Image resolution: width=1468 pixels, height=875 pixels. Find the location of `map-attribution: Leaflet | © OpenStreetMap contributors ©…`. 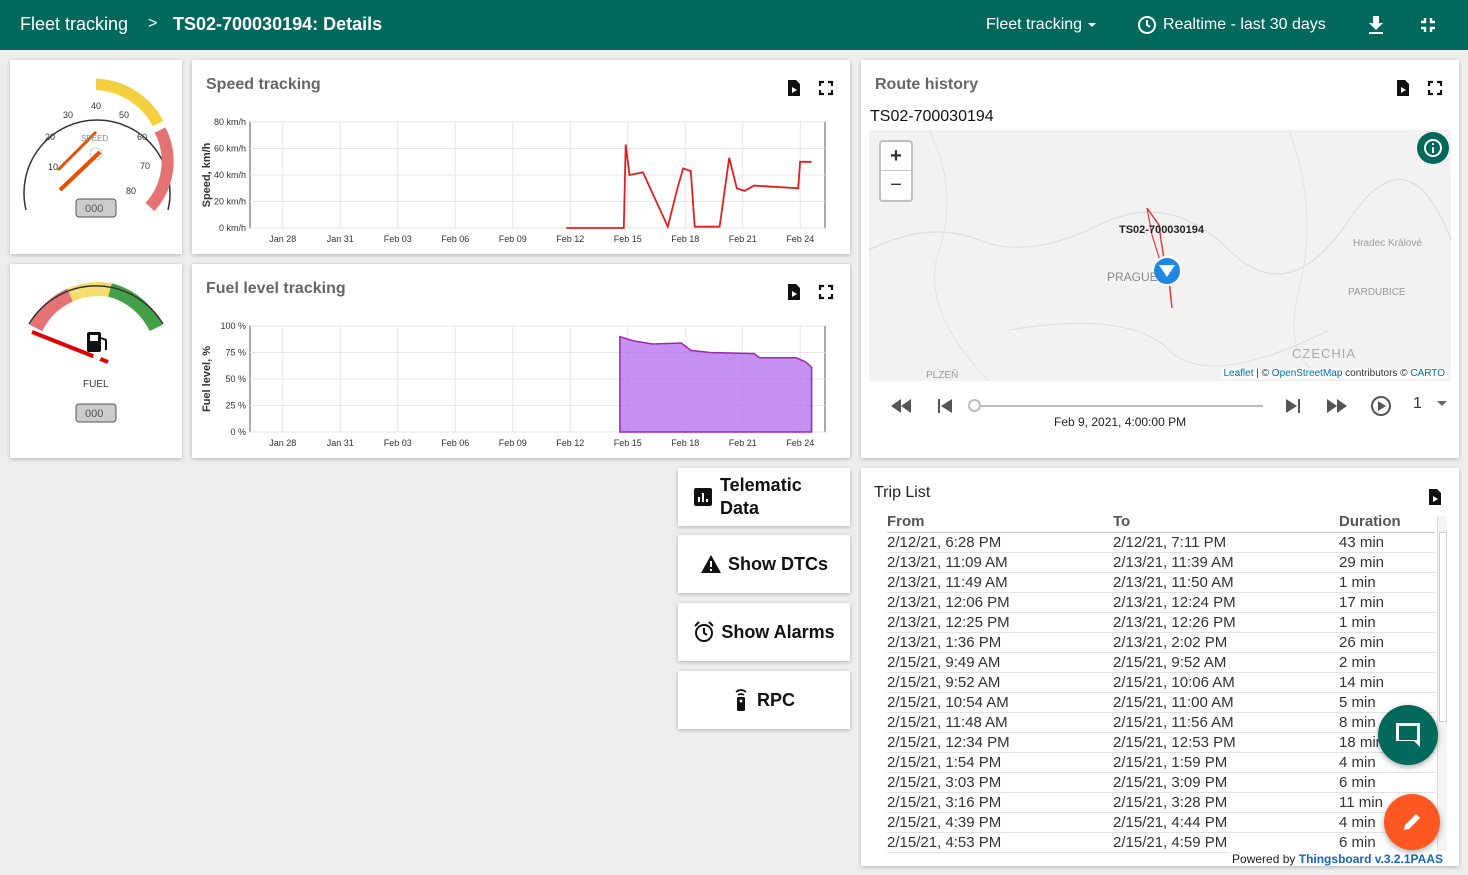

map-attribution: Leaflet | © OpenStreetMap contributors ©… is located at coordinates (1334, 373).